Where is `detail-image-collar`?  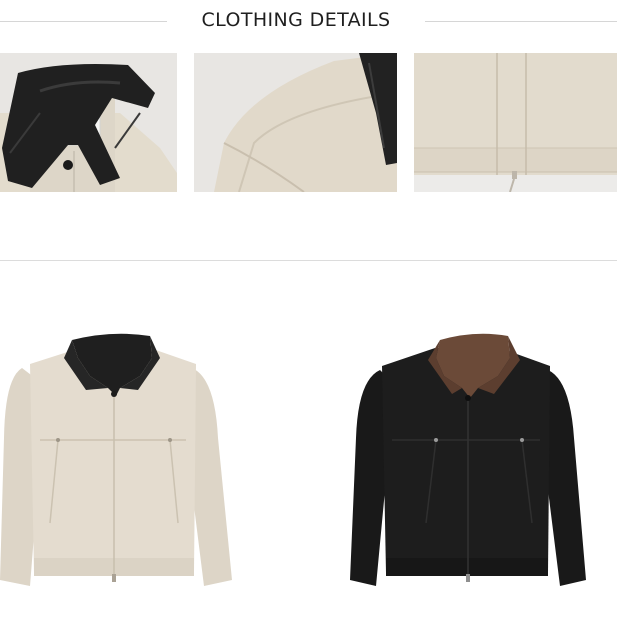
detail-image-collar is located at coordinates (88, 122).